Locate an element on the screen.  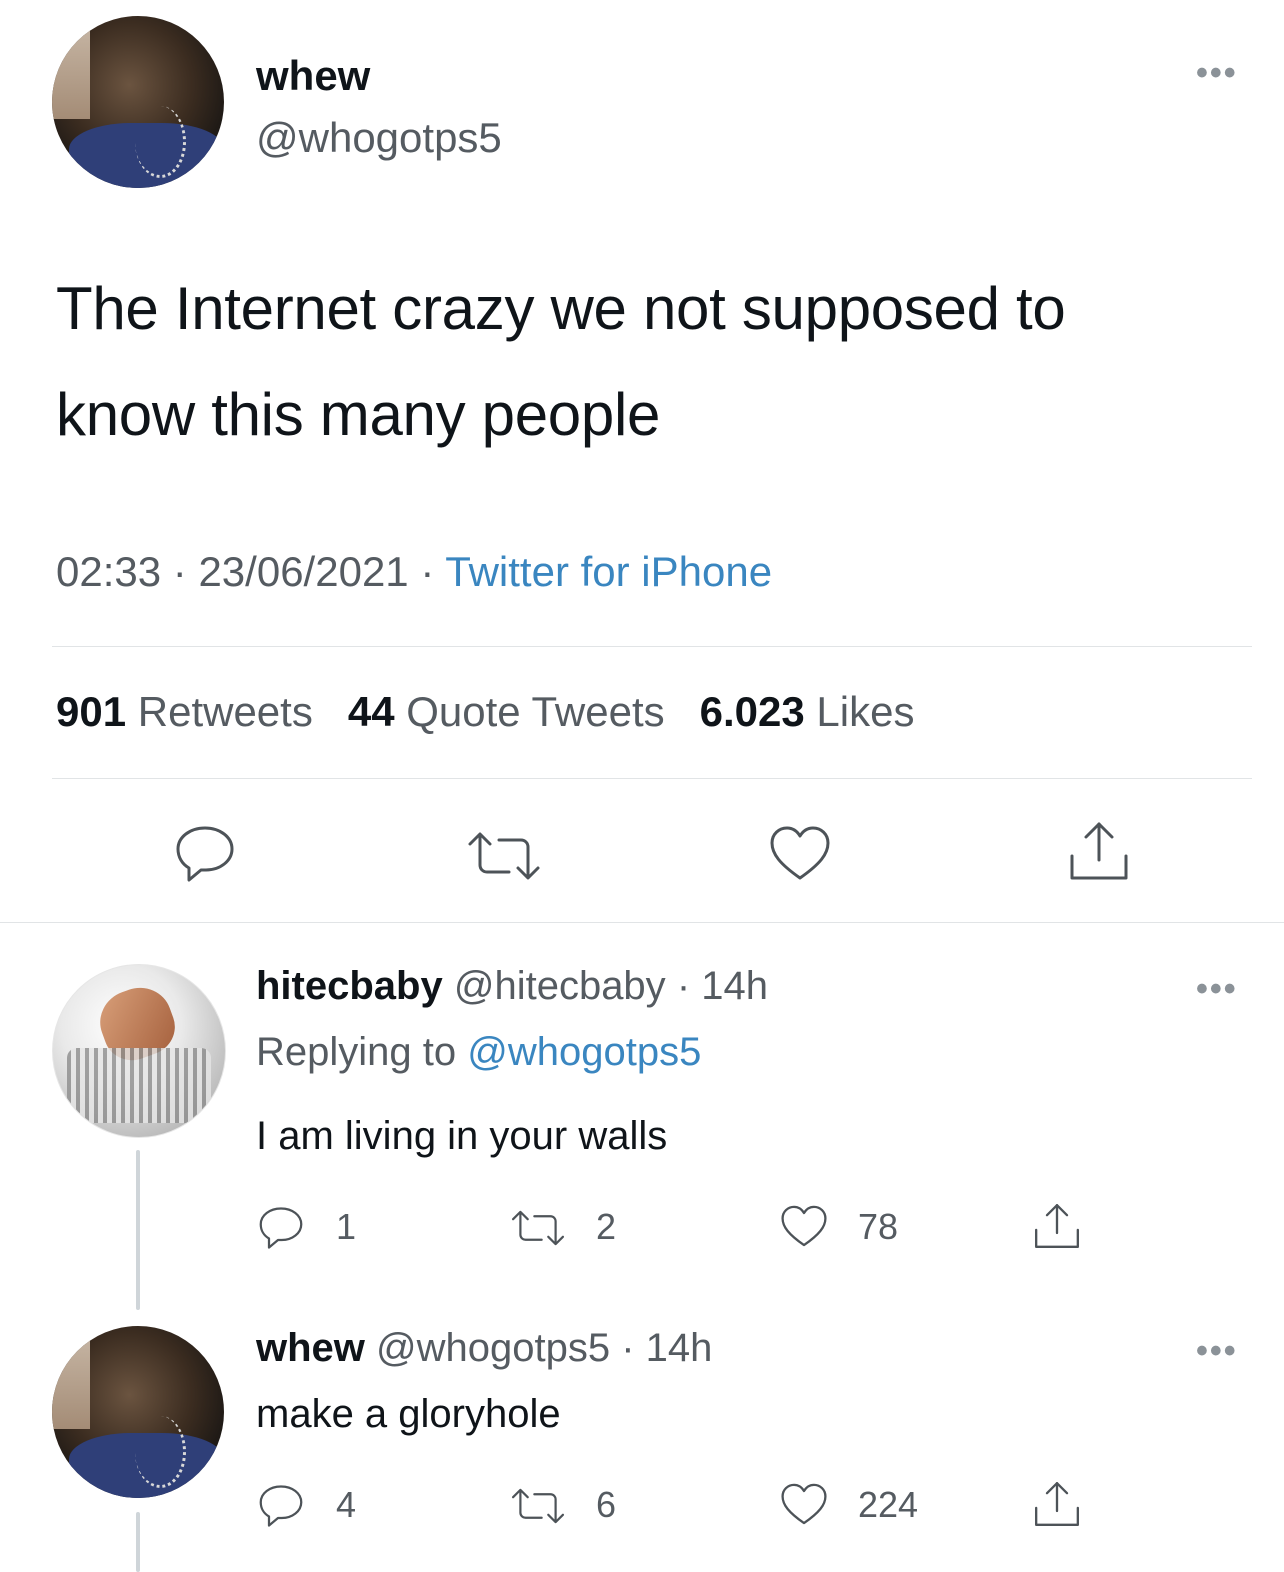
reply1-time: · 14h is located at coordinates (722, 986).